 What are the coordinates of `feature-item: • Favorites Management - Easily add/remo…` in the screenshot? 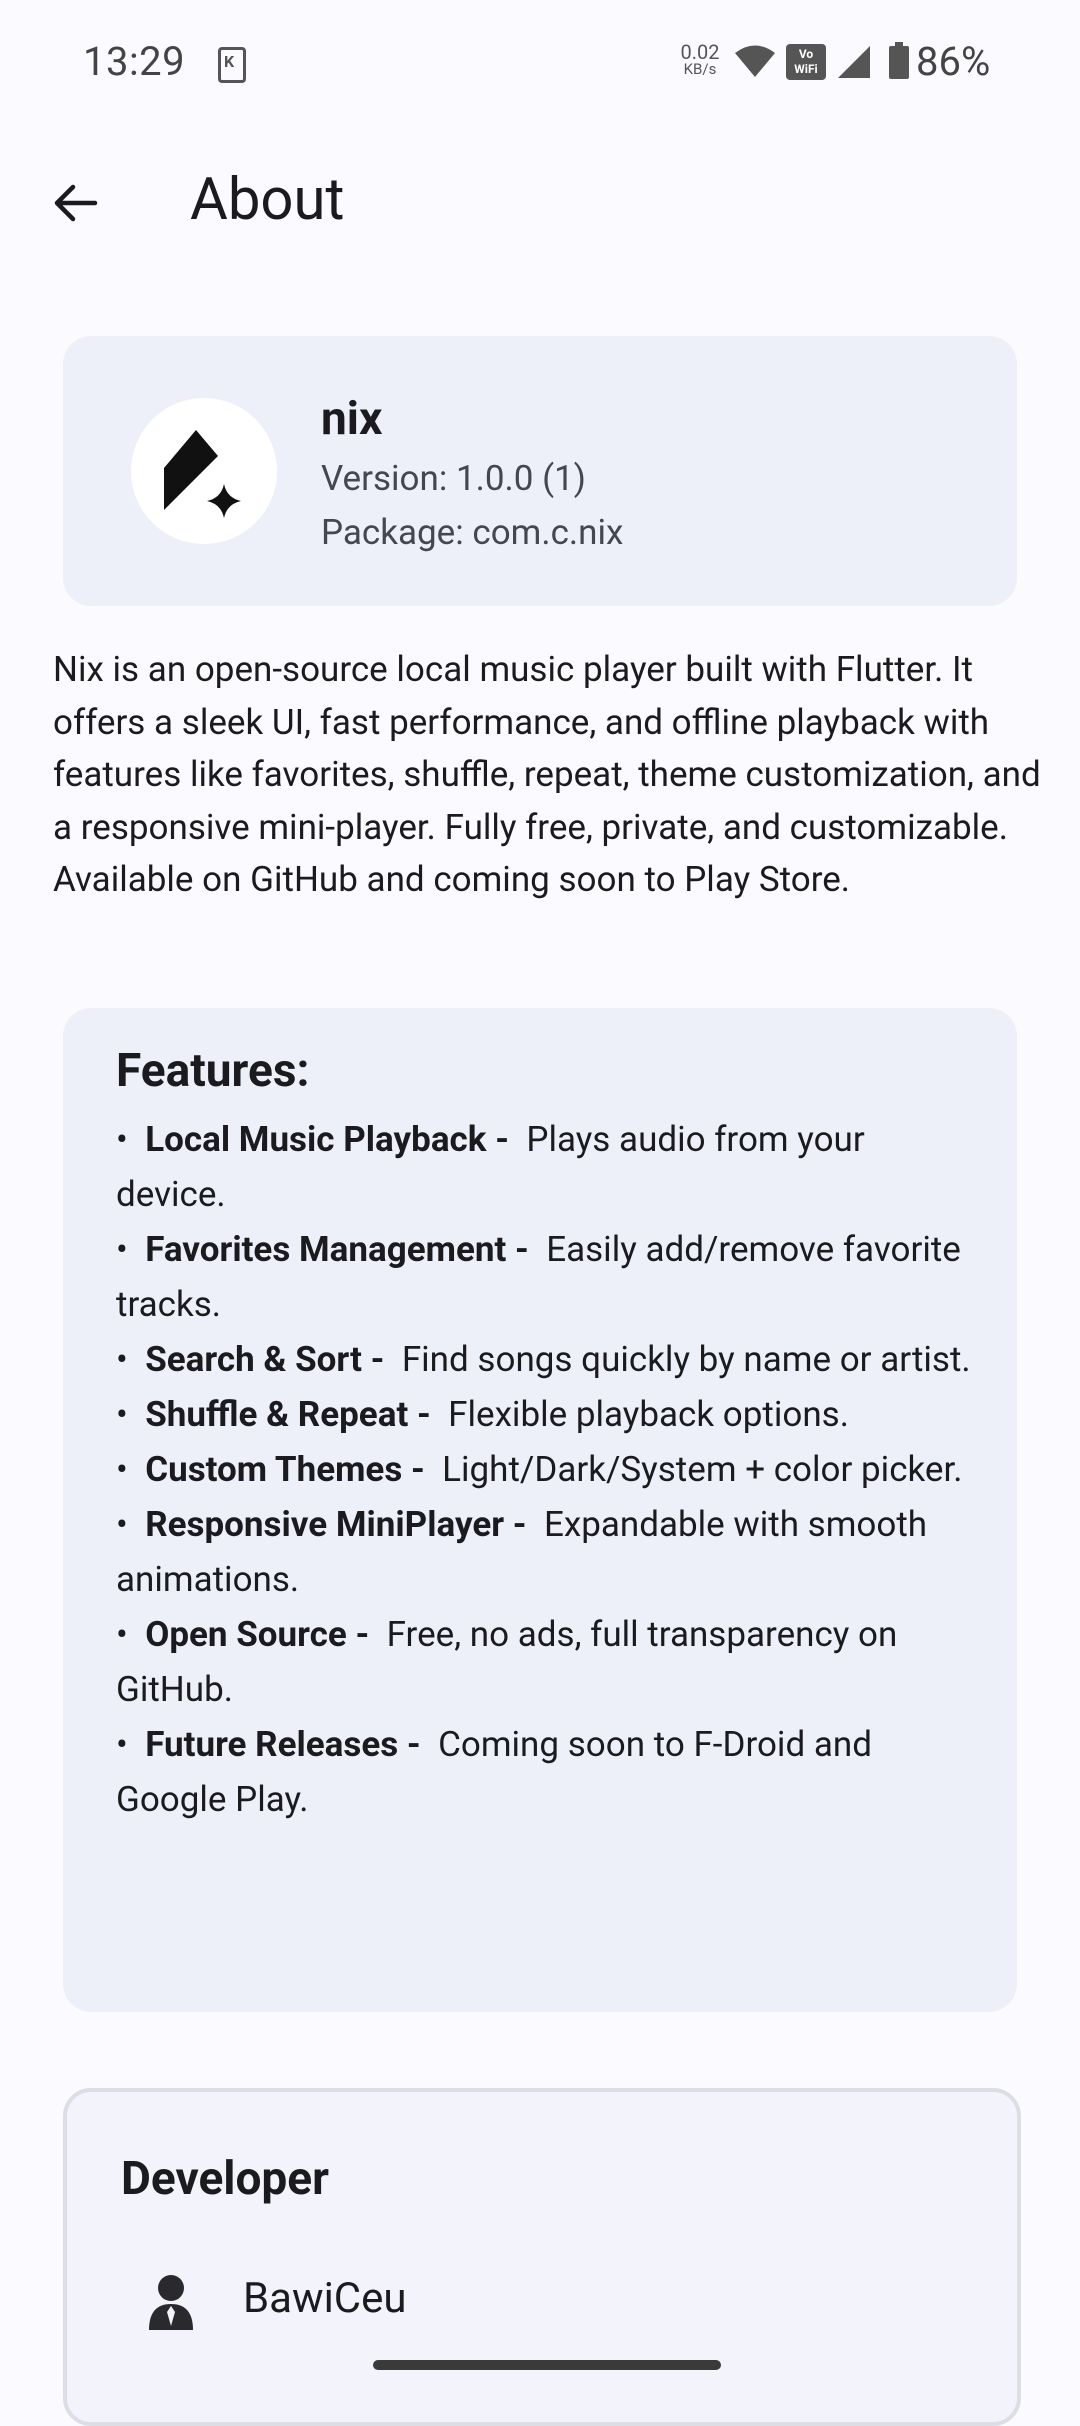 It's located at (538, 1277).